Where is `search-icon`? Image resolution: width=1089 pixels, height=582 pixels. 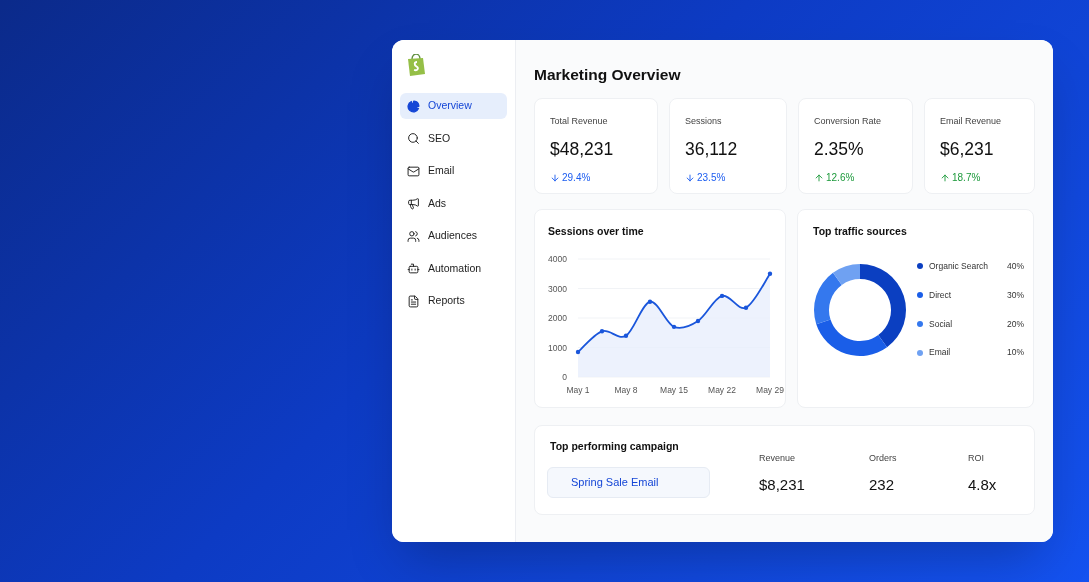
search-icon is located at coordinates (413, 138).